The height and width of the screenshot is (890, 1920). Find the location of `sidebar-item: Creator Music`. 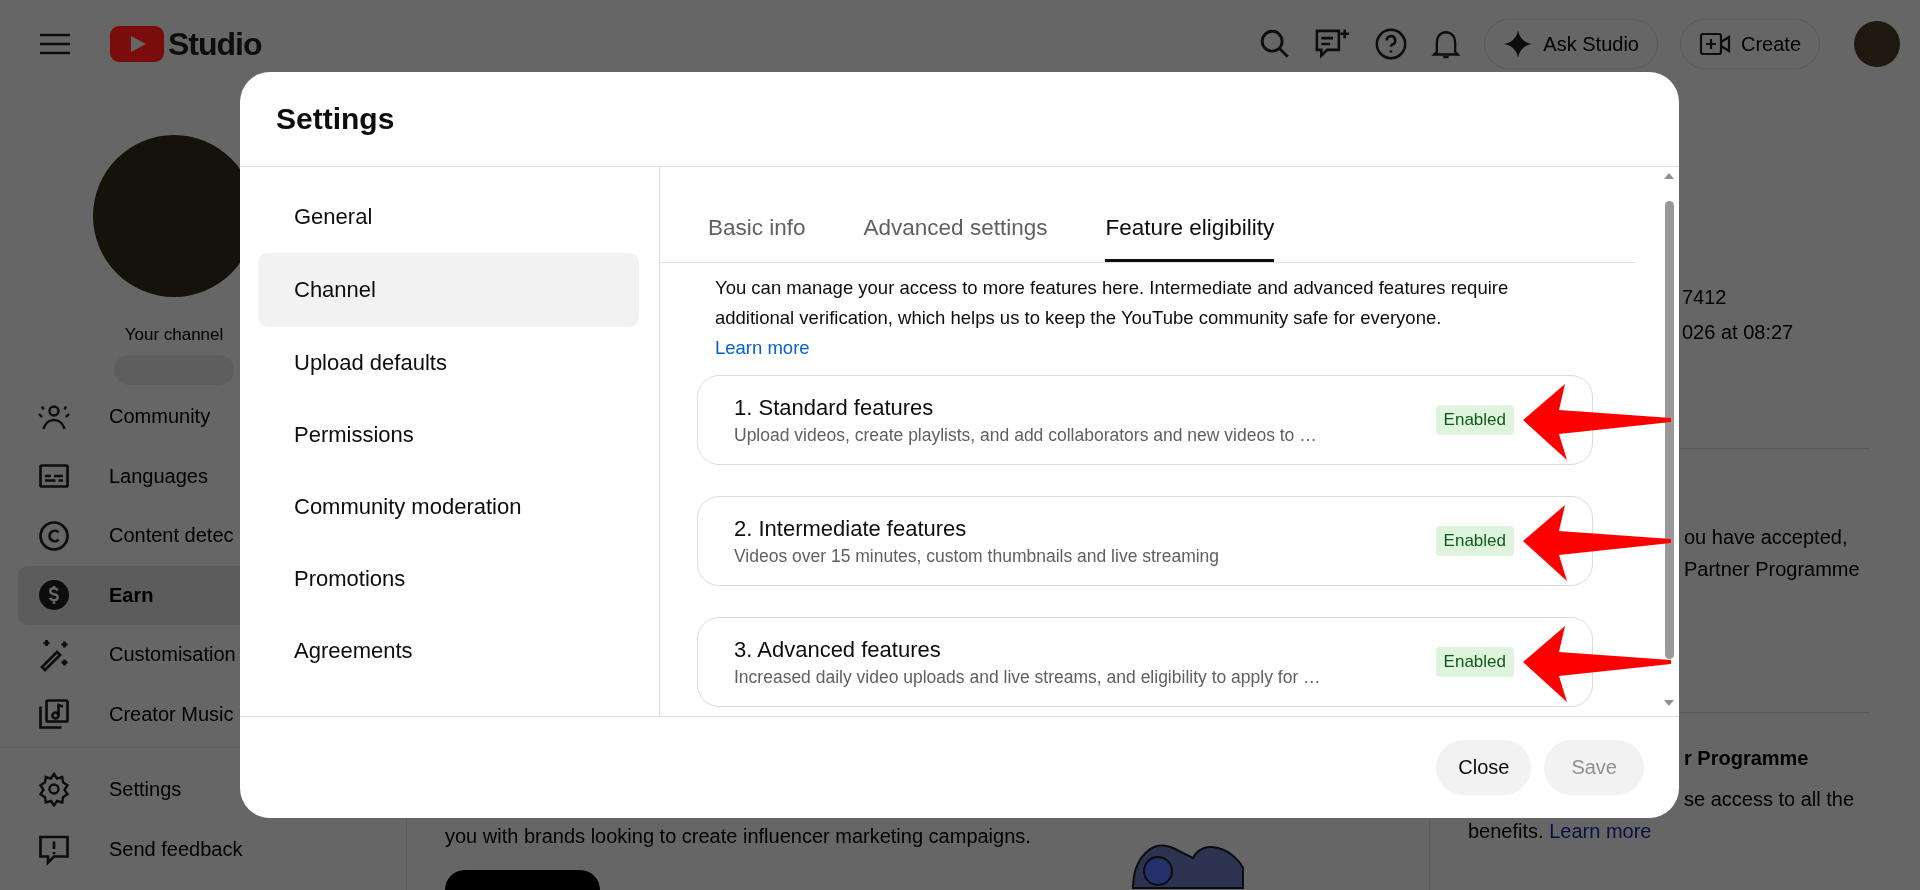

sidebar-item: Creator Music is located at coordinates (212, 714).